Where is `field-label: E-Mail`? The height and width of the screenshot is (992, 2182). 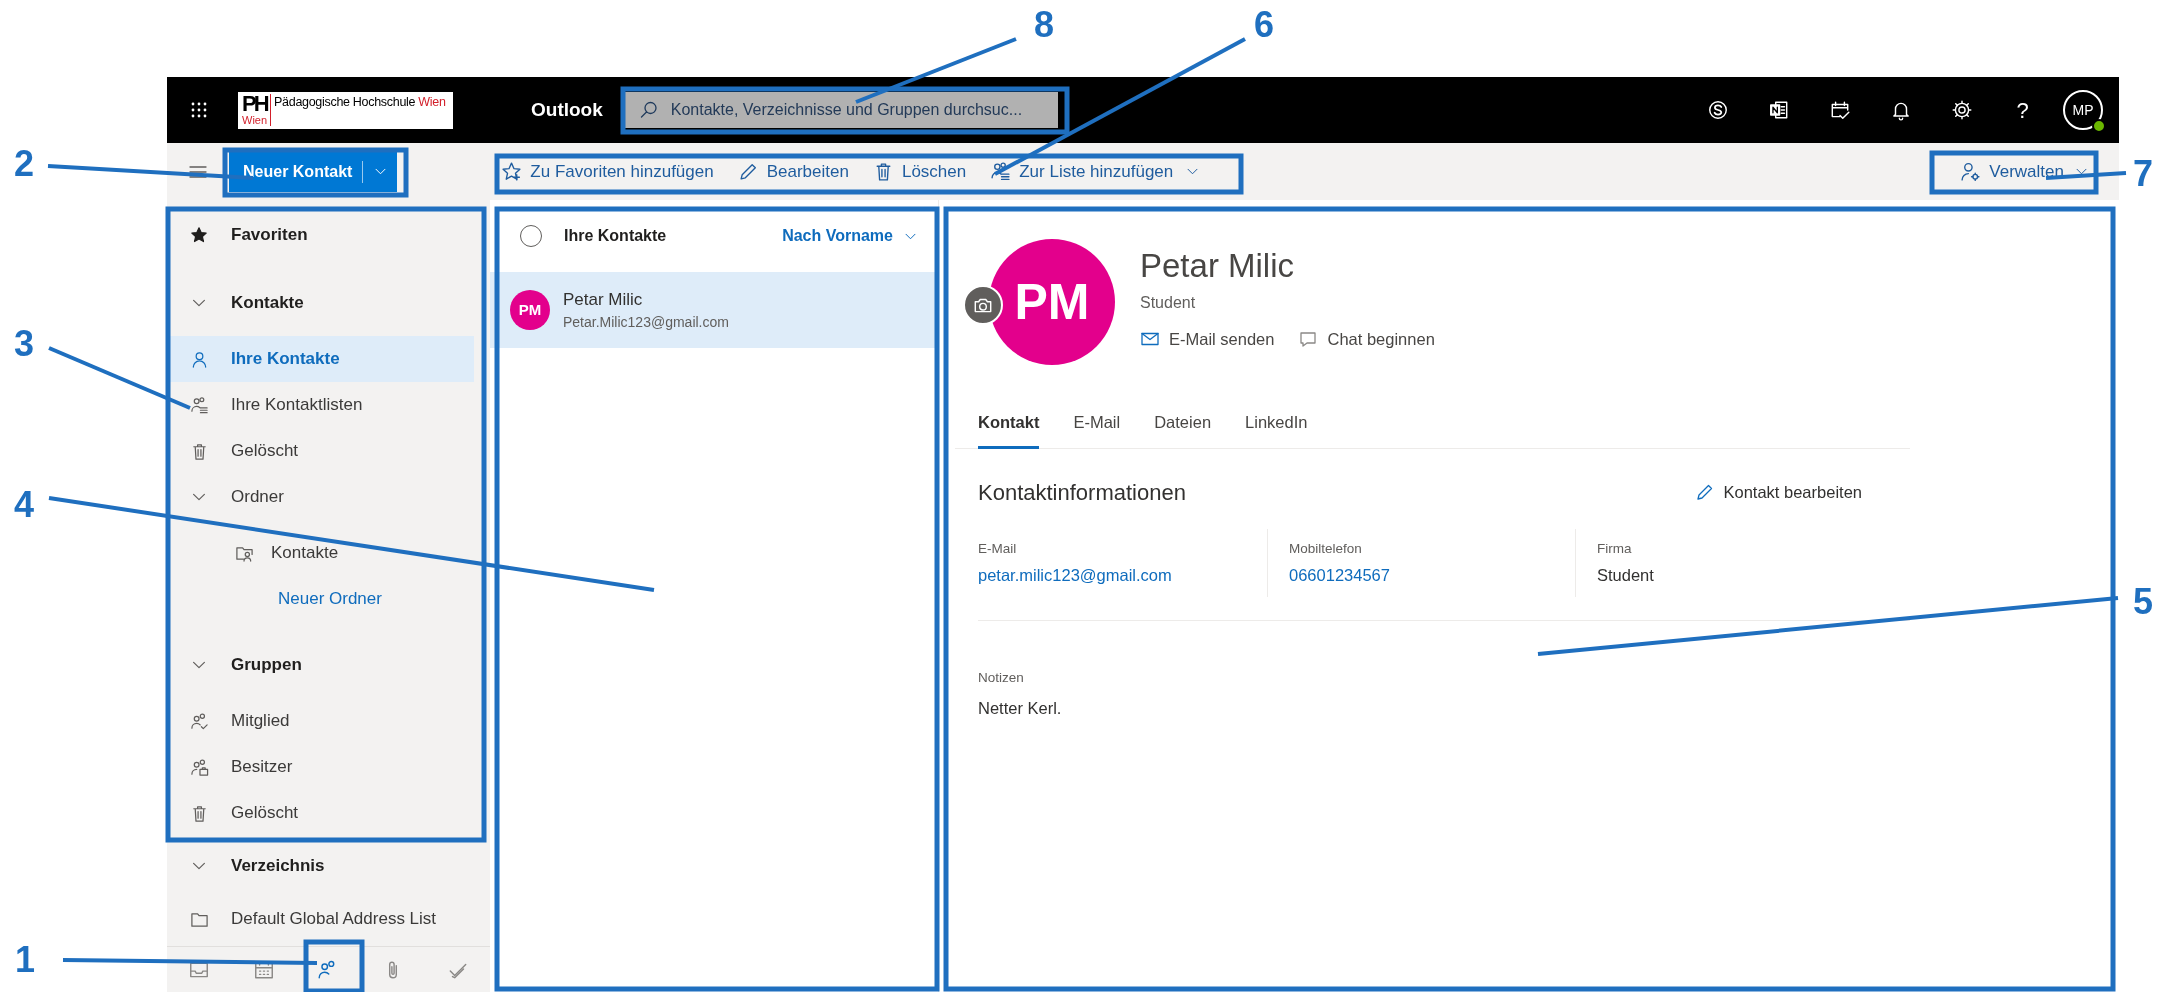
field-label: E-Mail is located at coordinates (998, 548).